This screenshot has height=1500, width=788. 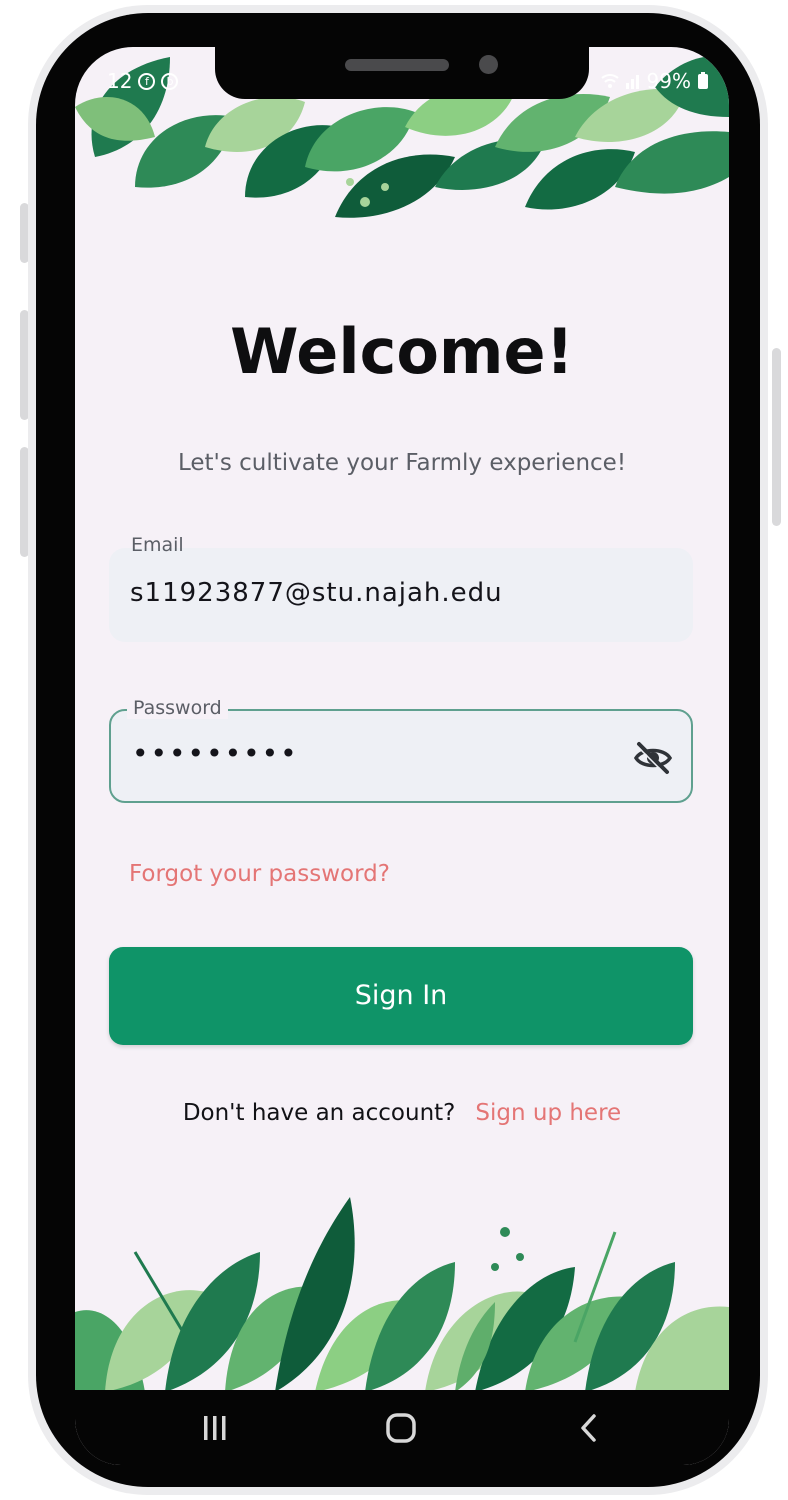 What do you see at coordinates (548, 1113) in the screenshot?
I see `sign-up-link: Sign up here` at bounding box center [548, 1113].